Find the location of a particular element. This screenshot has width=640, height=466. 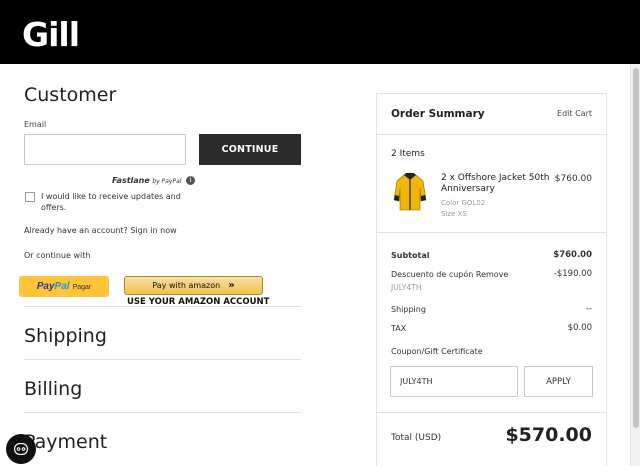

email-label: Email is located at coordinates (35, 124).